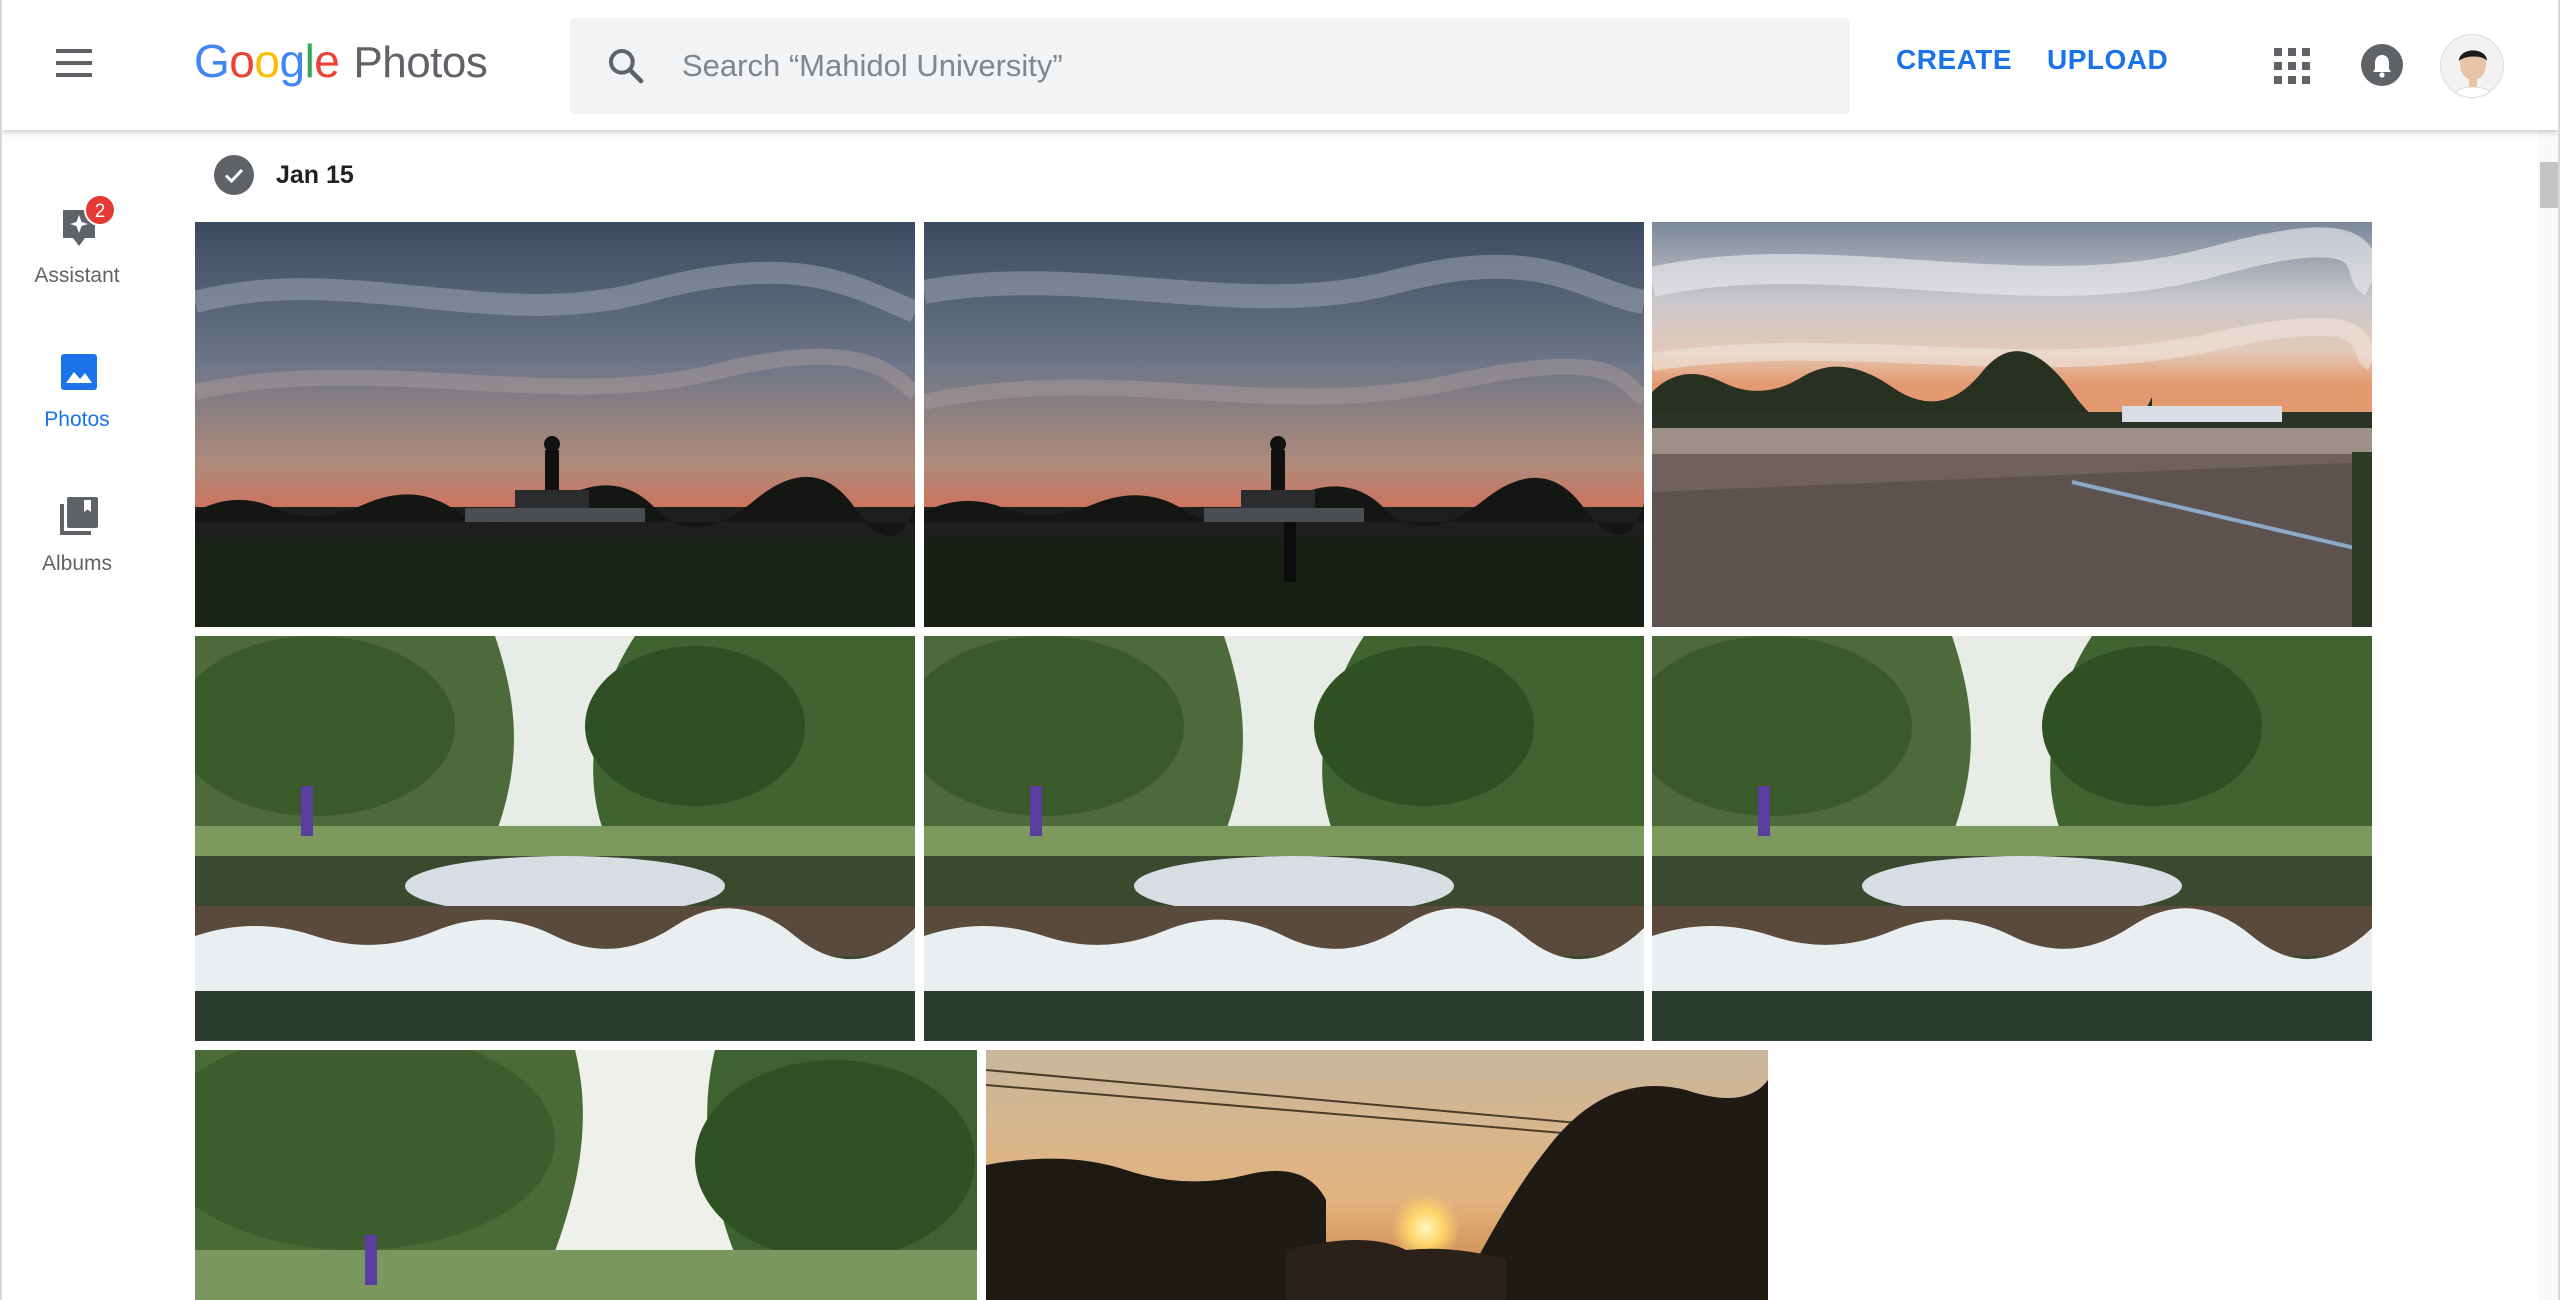  I want to click on sidebar-item-label: Albums, so click(77, 563).